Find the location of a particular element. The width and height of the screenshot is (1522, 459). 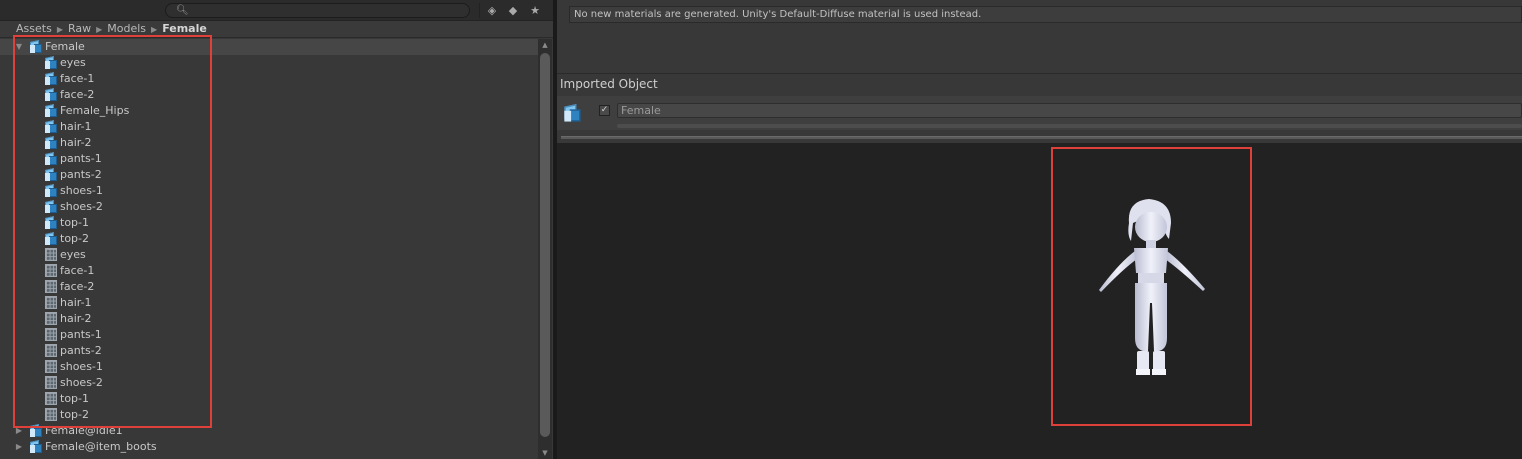

project-toolbar: 🔍︎ ◈ ◆ ★ is located at coordinates (276, 10).